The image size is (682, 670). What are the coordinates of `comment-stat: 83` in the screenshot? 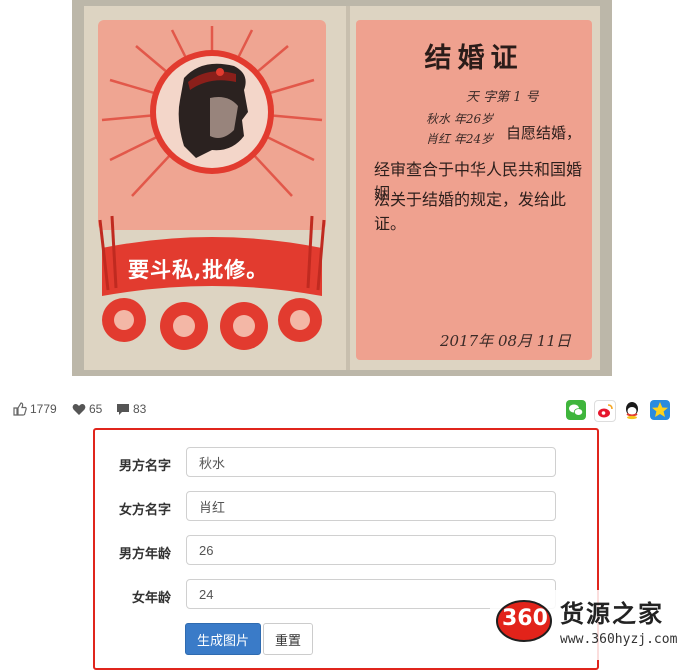 It's located at (131, 409).